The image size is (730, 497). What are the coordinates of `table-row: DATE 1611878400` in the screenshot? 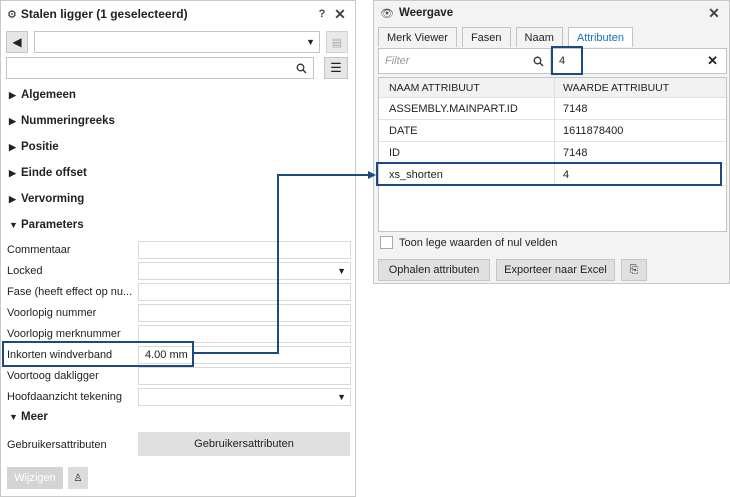 It's located at (552, 131).